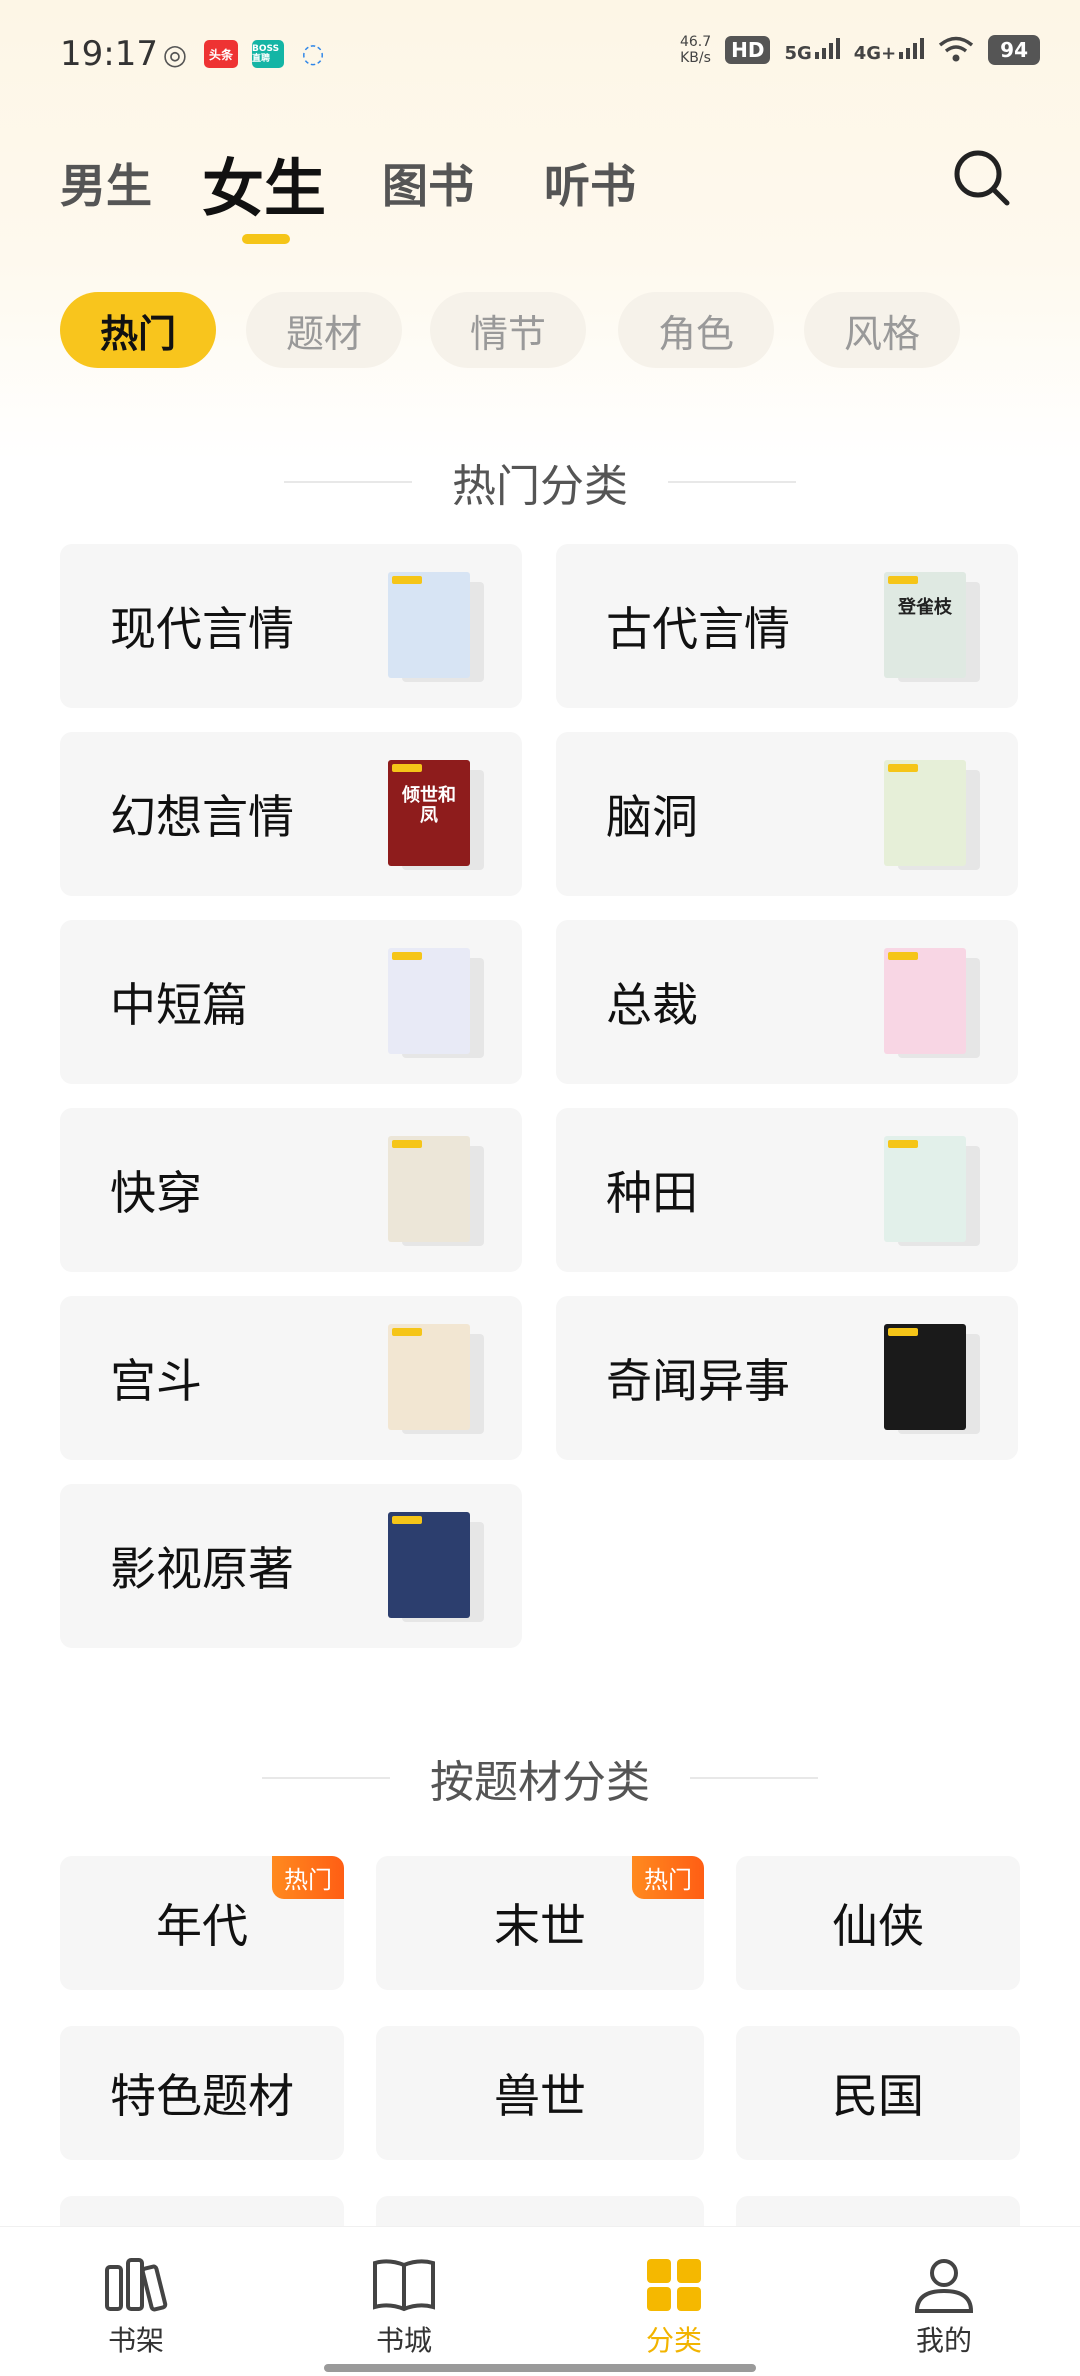 The width and height of the screenshot is (1080, 2376). What do you see at coordinates (698, 629) in the screenshot?
I see `category-label: 古代言情` at bounding box center [698, 629].